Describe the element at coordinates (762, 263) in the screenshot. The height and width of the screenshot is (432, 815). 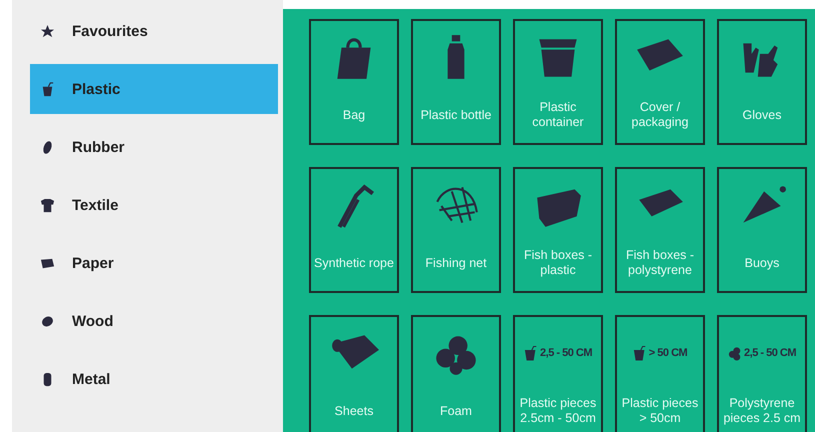
I see `tile-label: Buoys` at that location.